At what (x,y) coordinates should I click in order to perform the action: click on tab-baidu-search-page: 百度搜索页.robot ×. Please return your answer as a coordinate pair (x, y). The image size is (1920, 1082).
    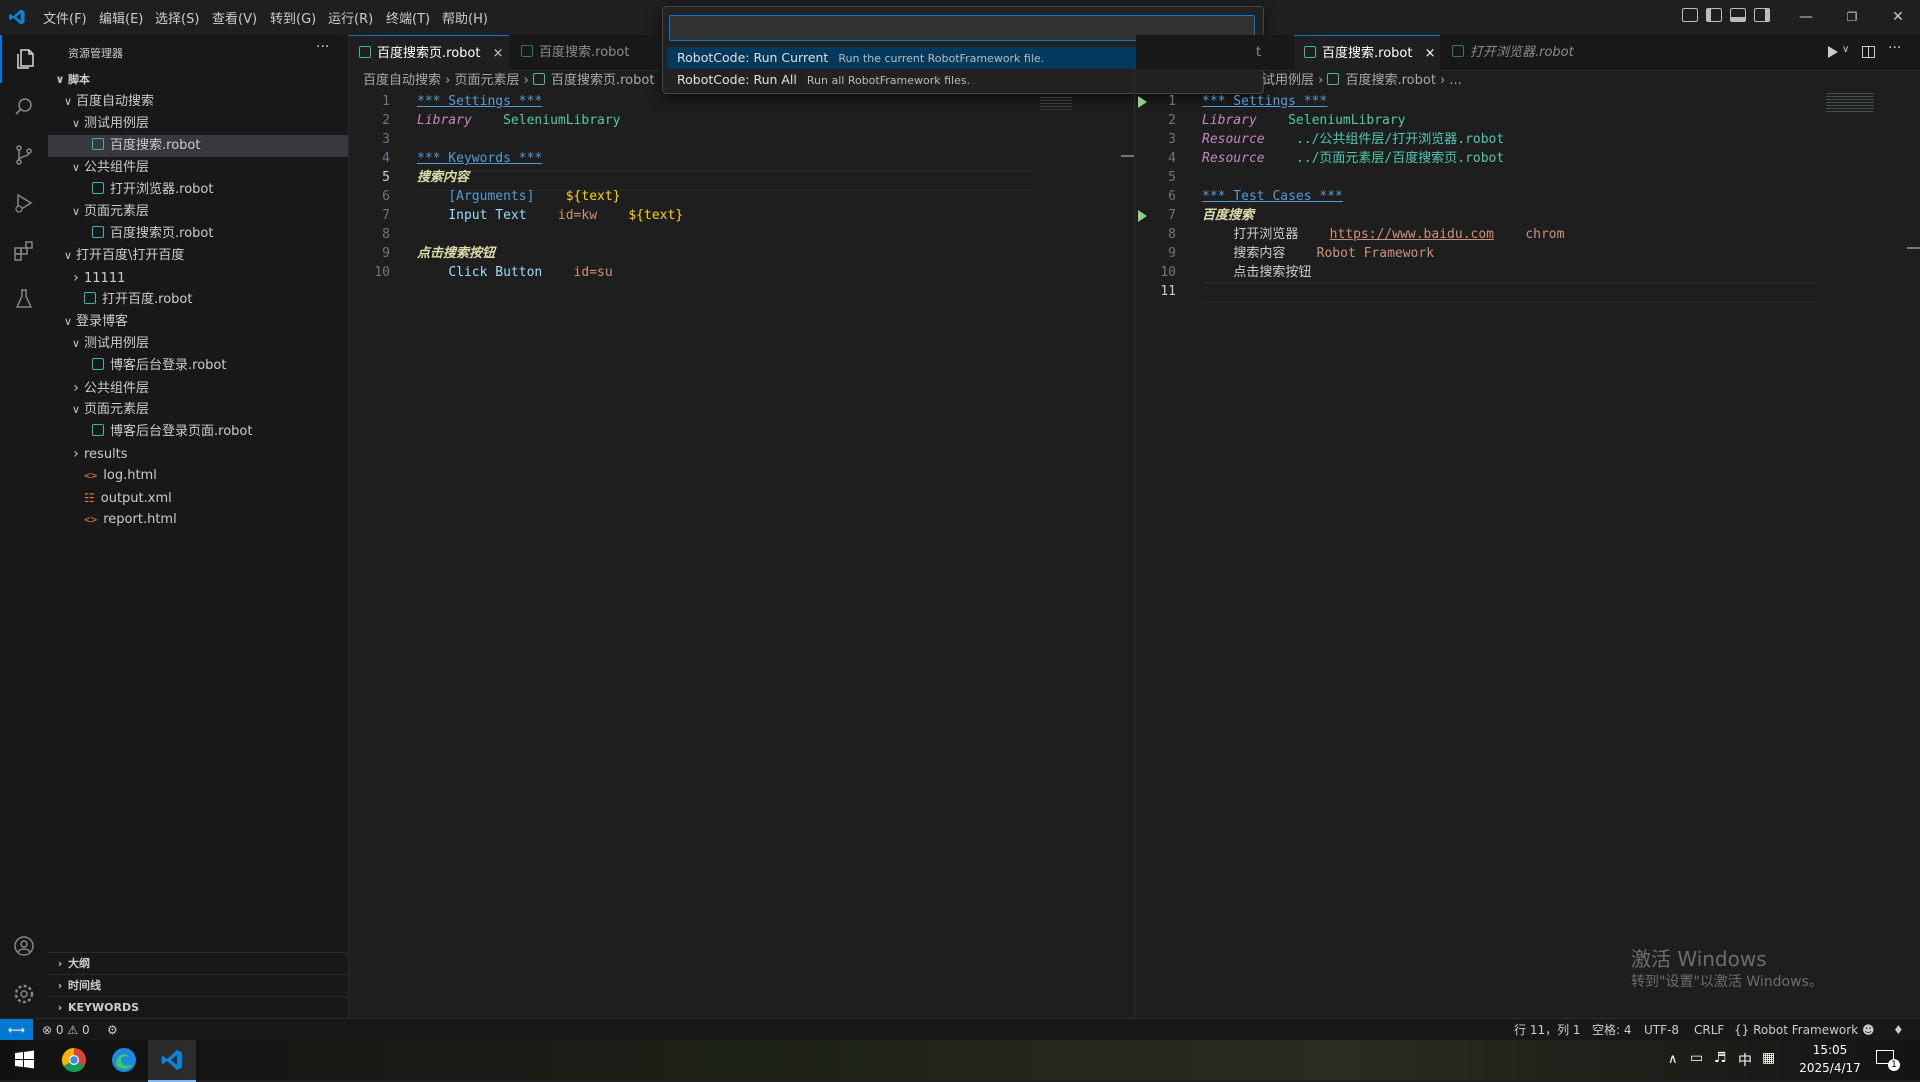
    Looking at the image, I should click on (429, 53).